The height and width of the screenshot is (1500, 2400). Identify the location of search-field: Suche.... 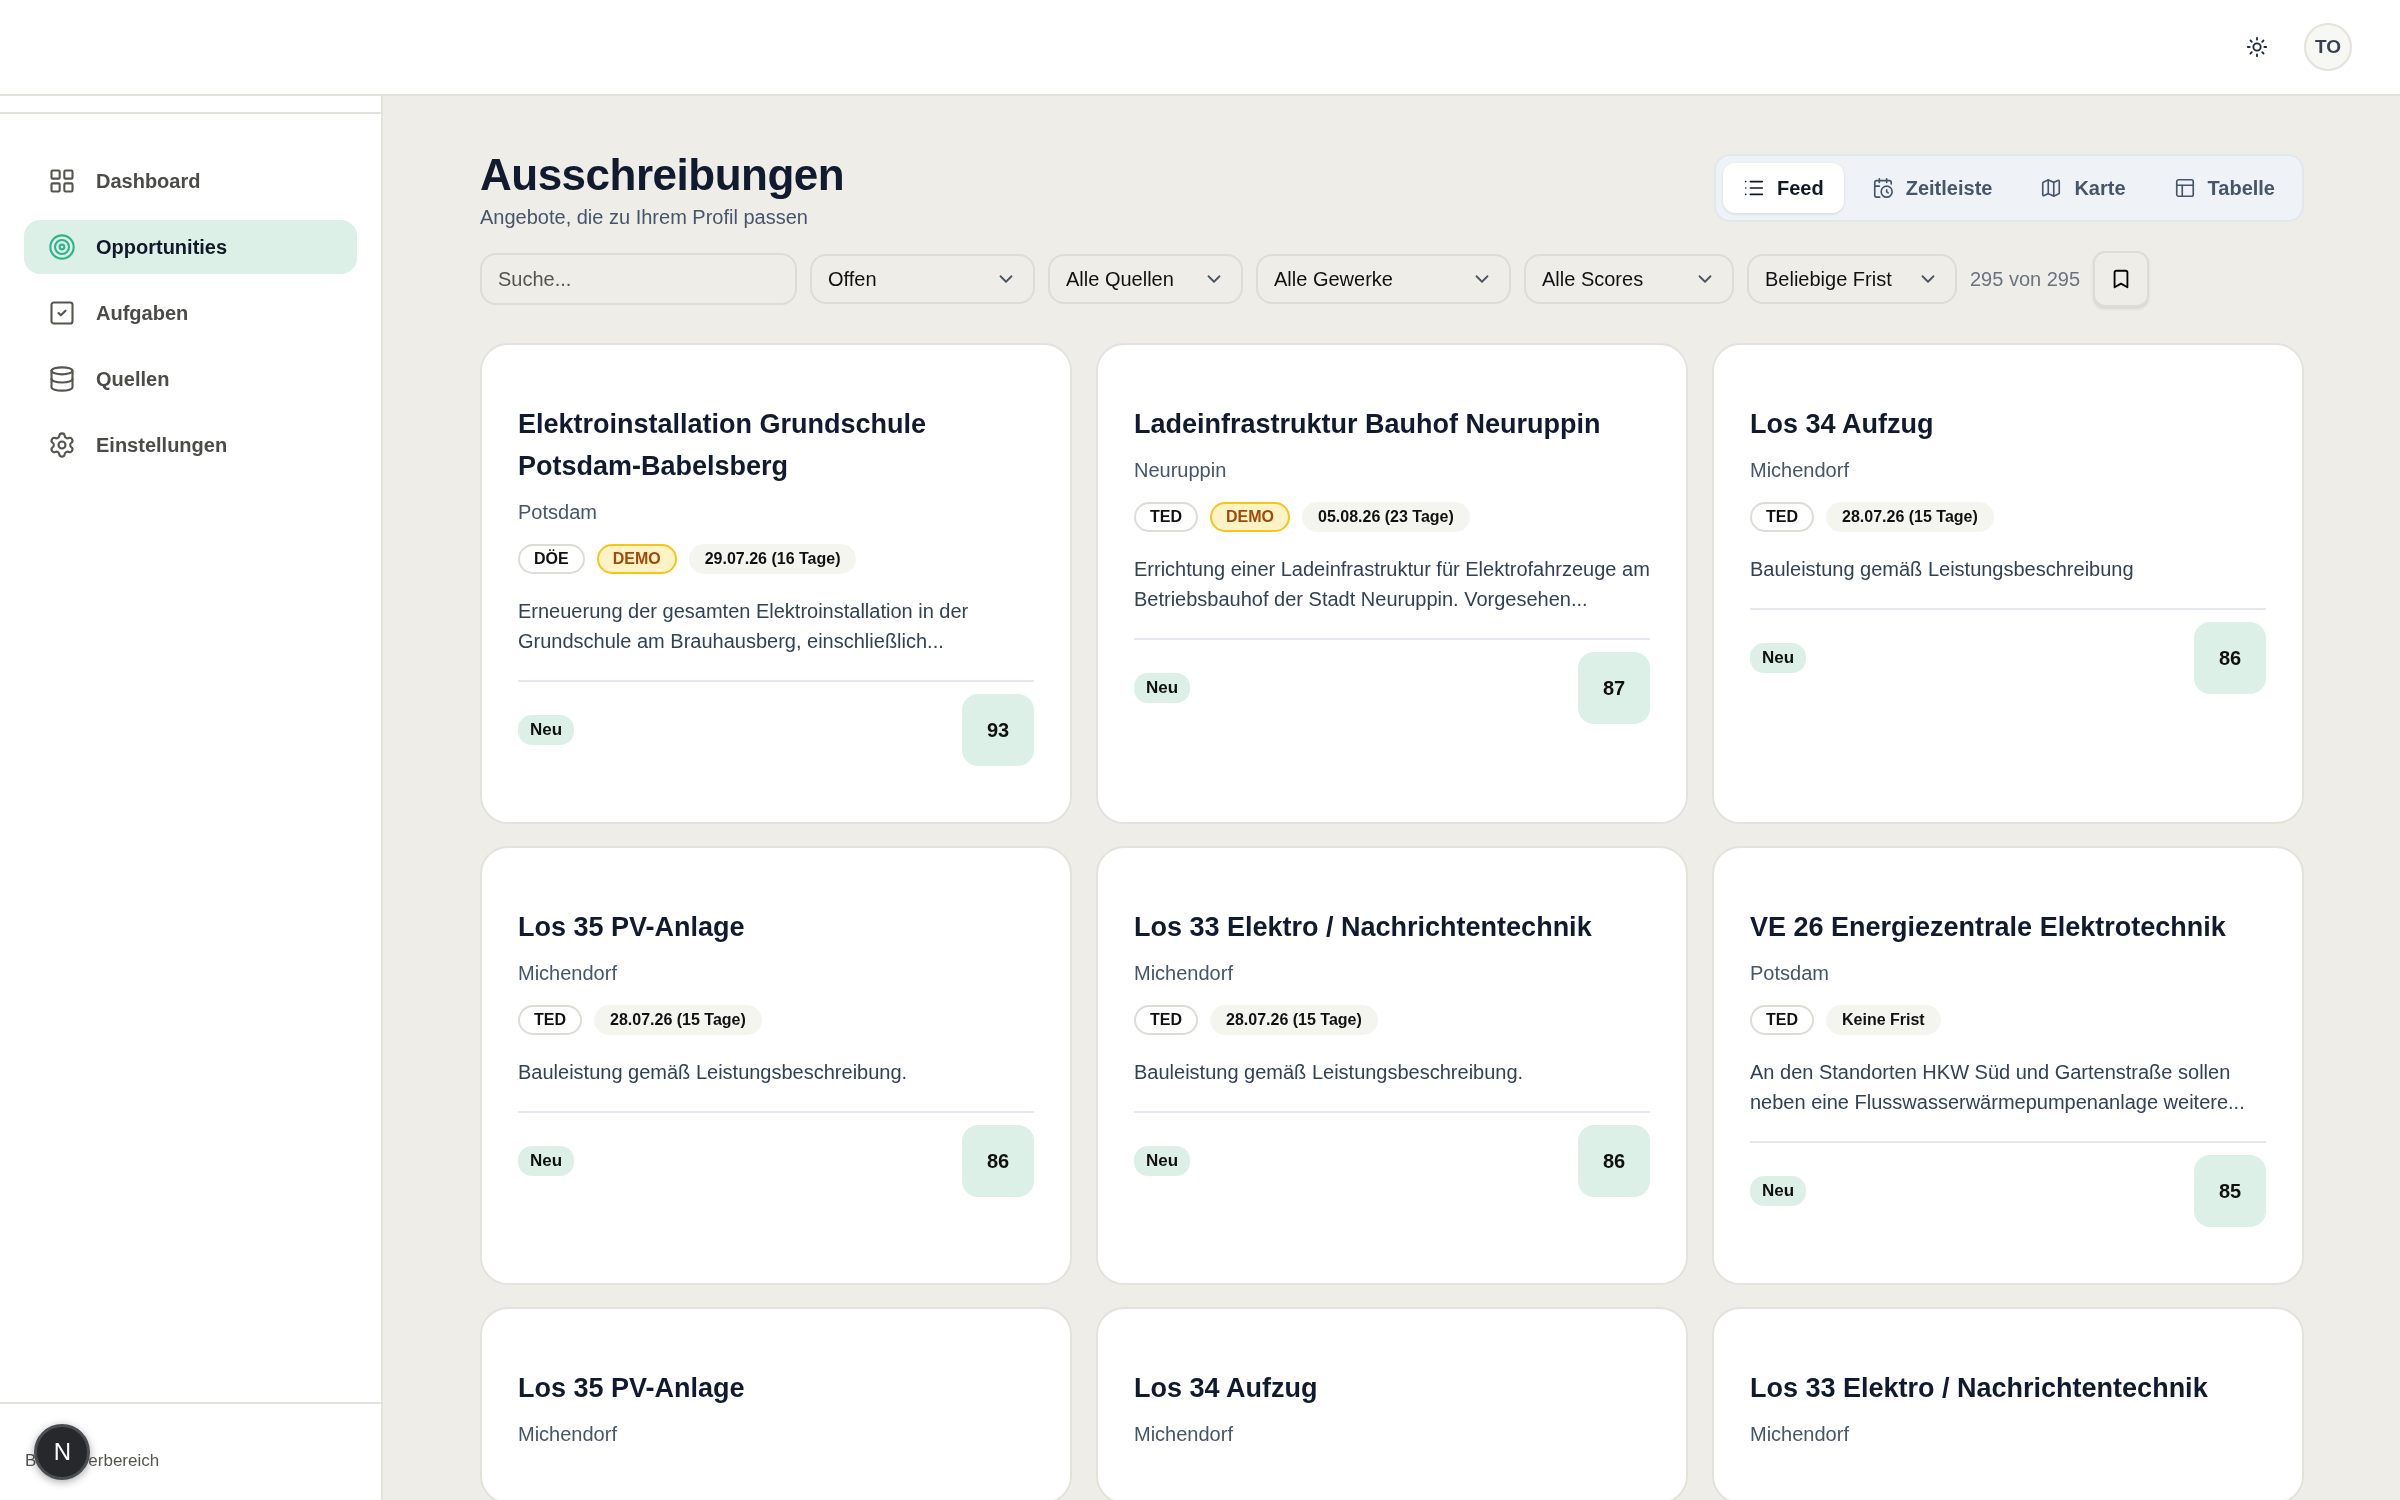
(638, 279).